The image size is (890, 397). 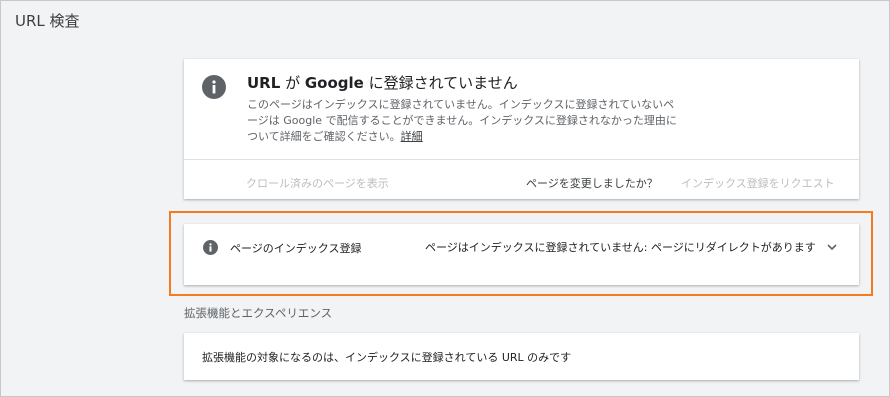 I want to click on enhancements-card: 拡張機能の対象になるのは、インデックスに登録されている URL のみです, so click(x=521, y=356).